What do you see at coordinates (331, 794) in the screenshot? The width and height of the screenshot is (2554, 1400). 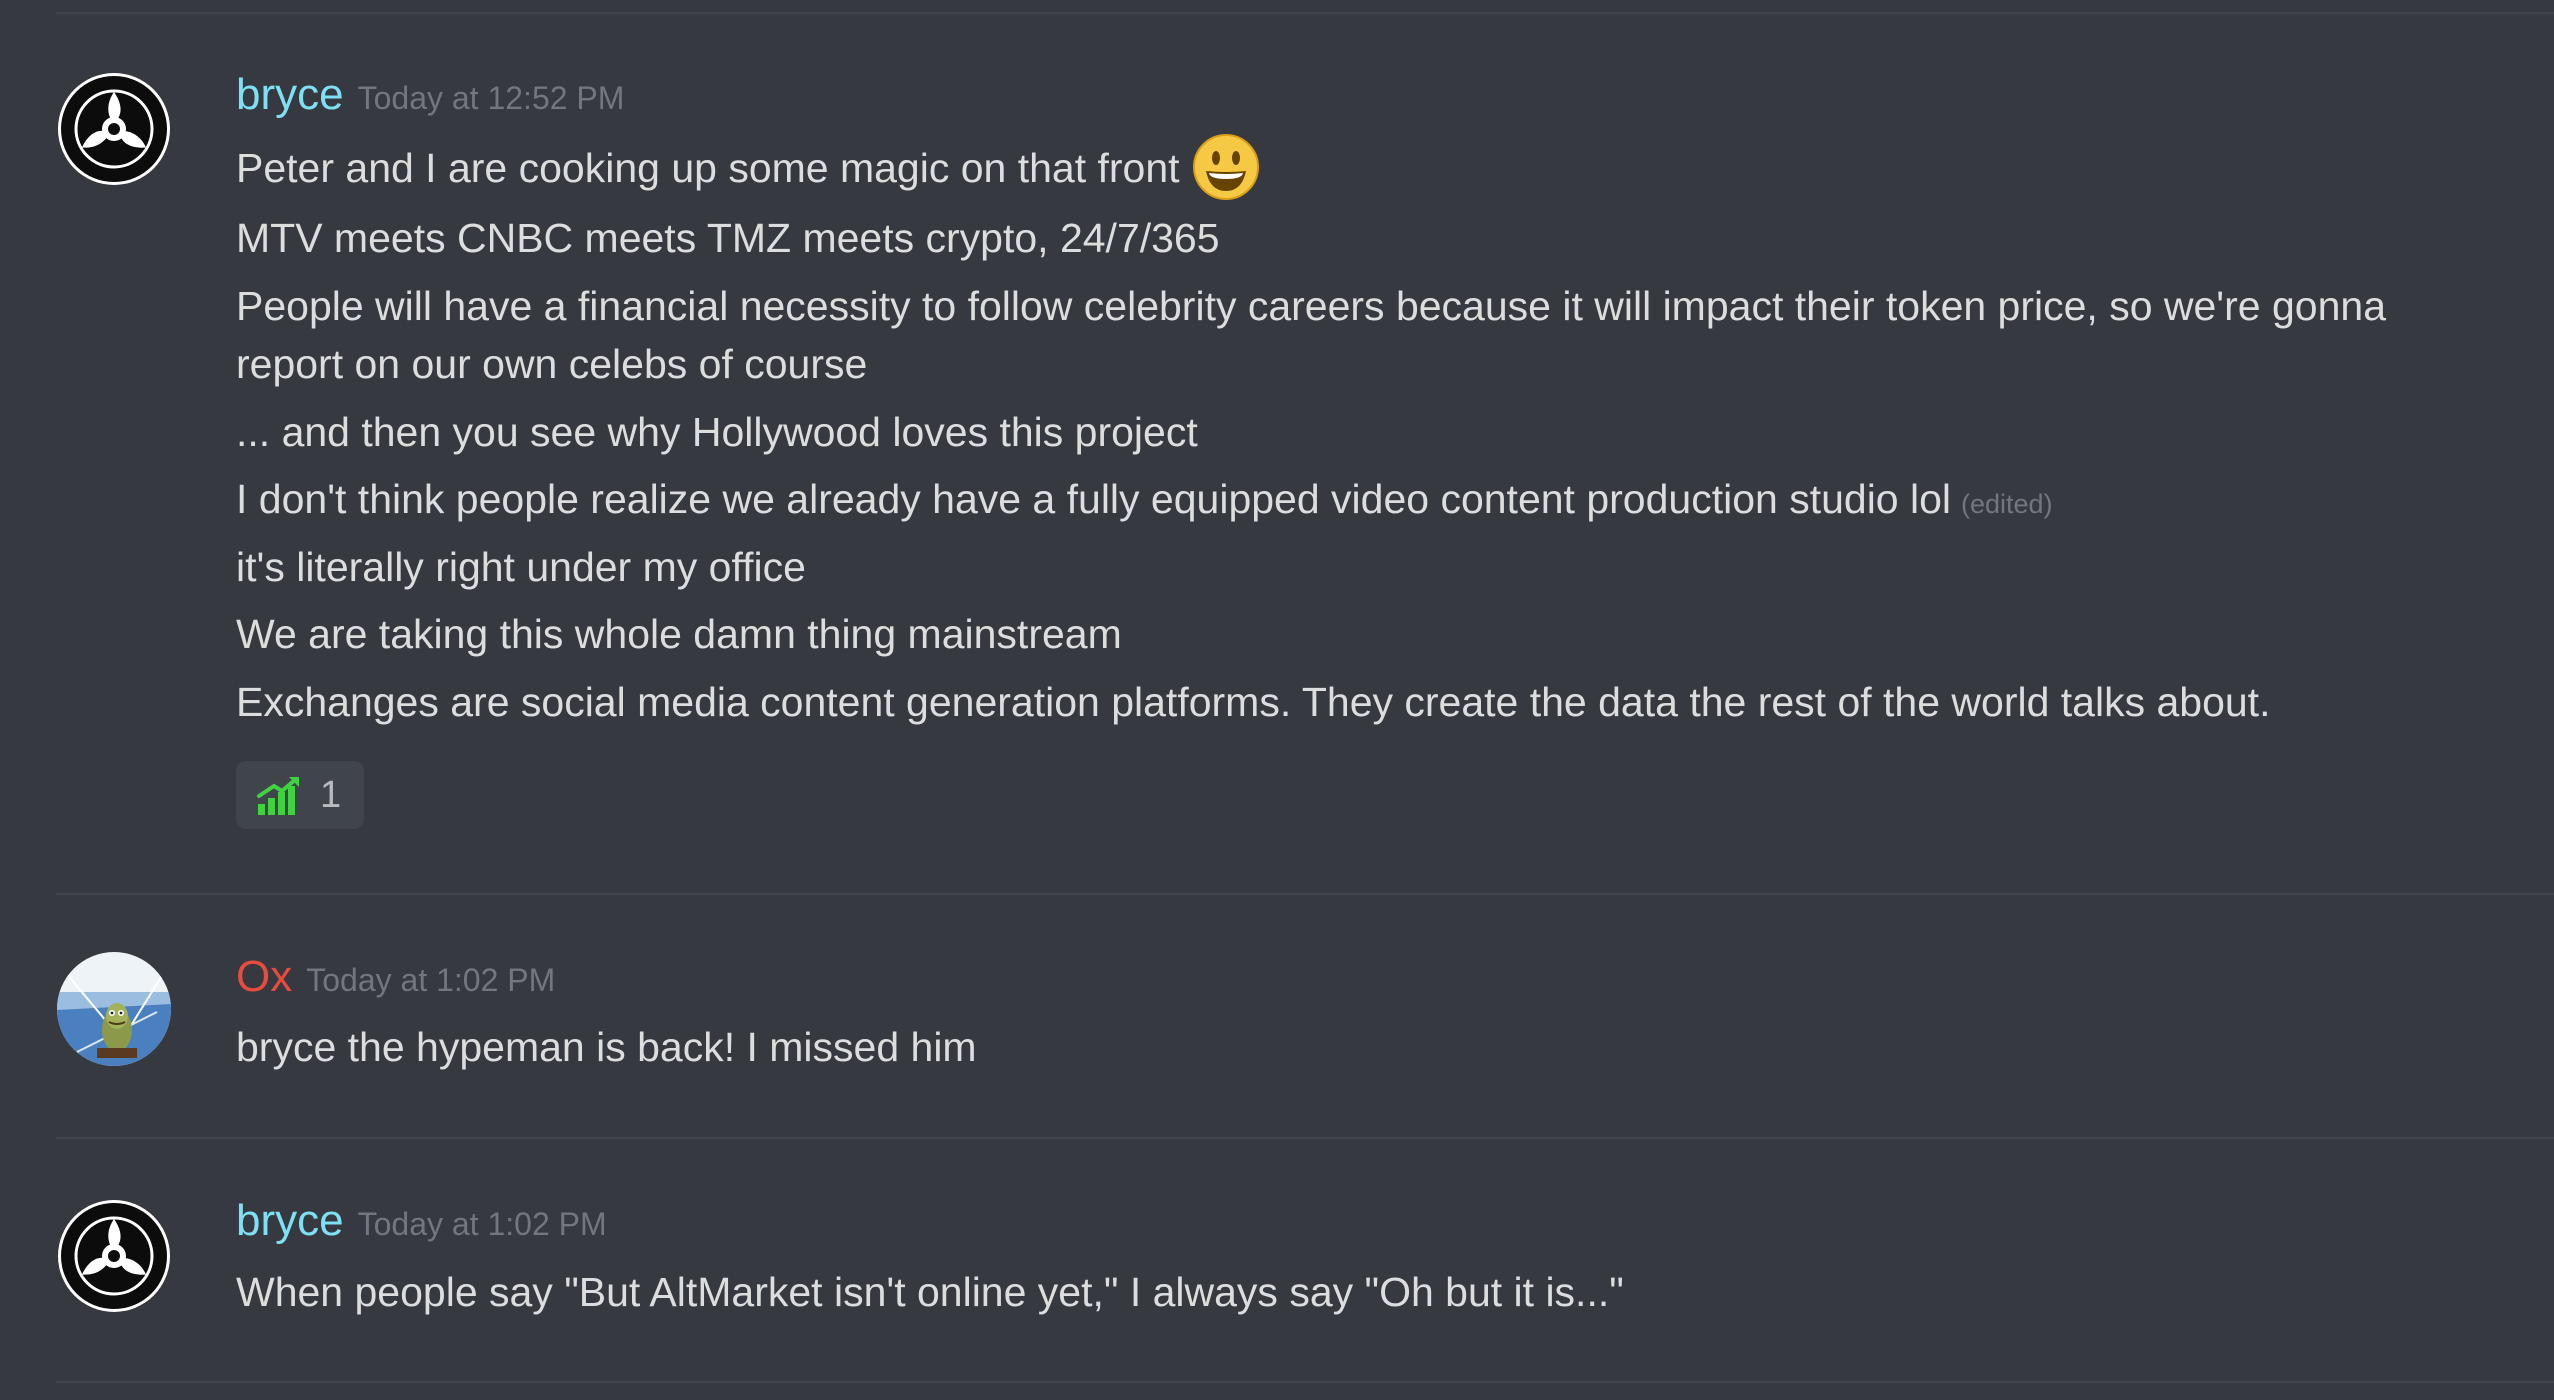 I see `reaction-count: 1` at bounding box center [331, 794].